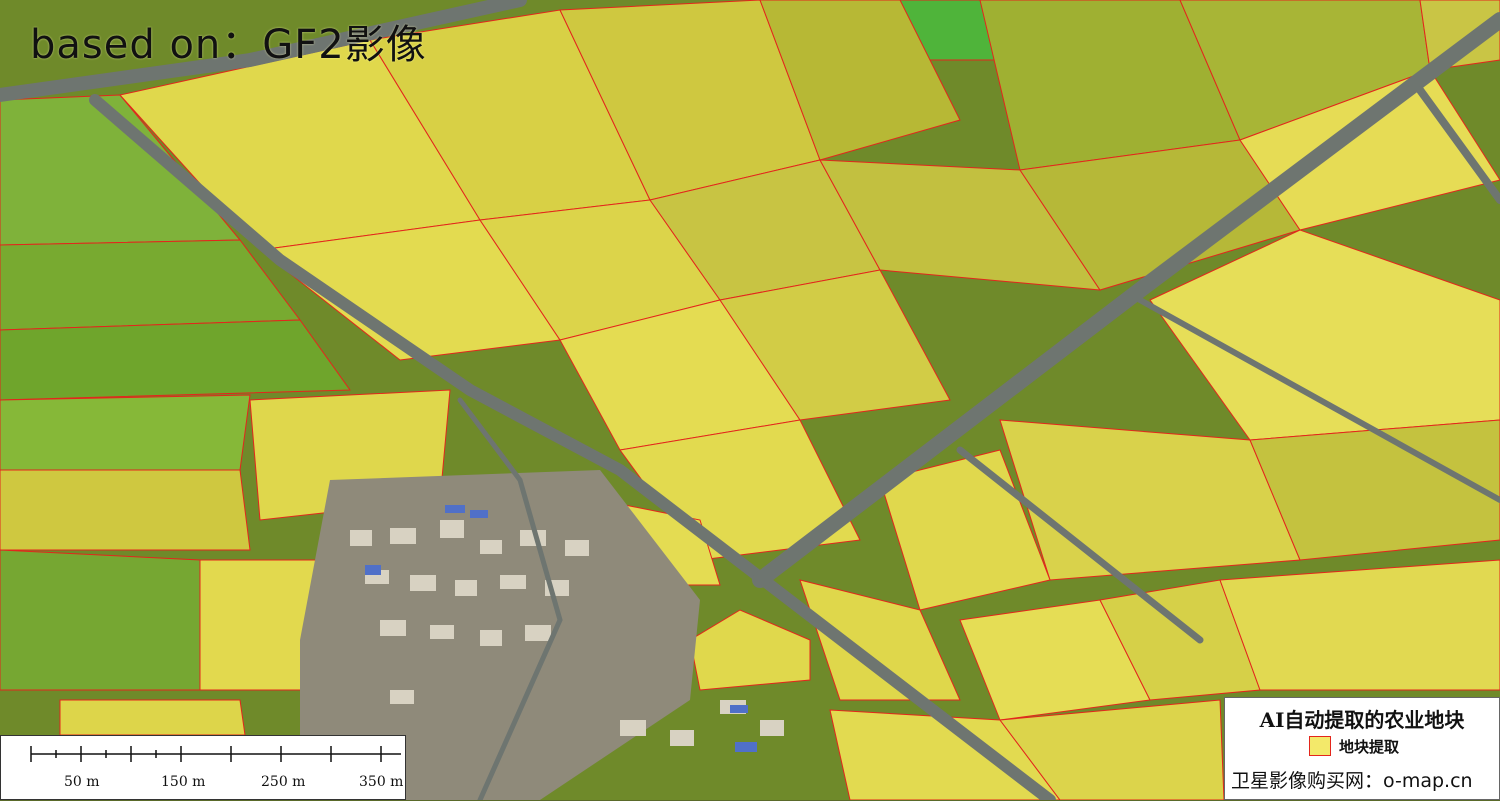 The image size is (1500, 801). I want to click on scale-label-250: 250 m, so click(283, 782).